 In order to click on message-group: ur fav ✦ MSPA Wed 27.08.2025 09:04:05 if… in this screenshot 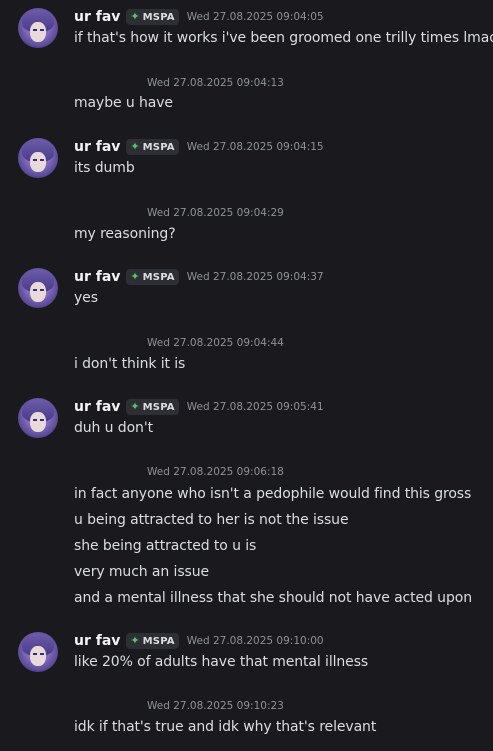, I will do `click(246, 30)`.